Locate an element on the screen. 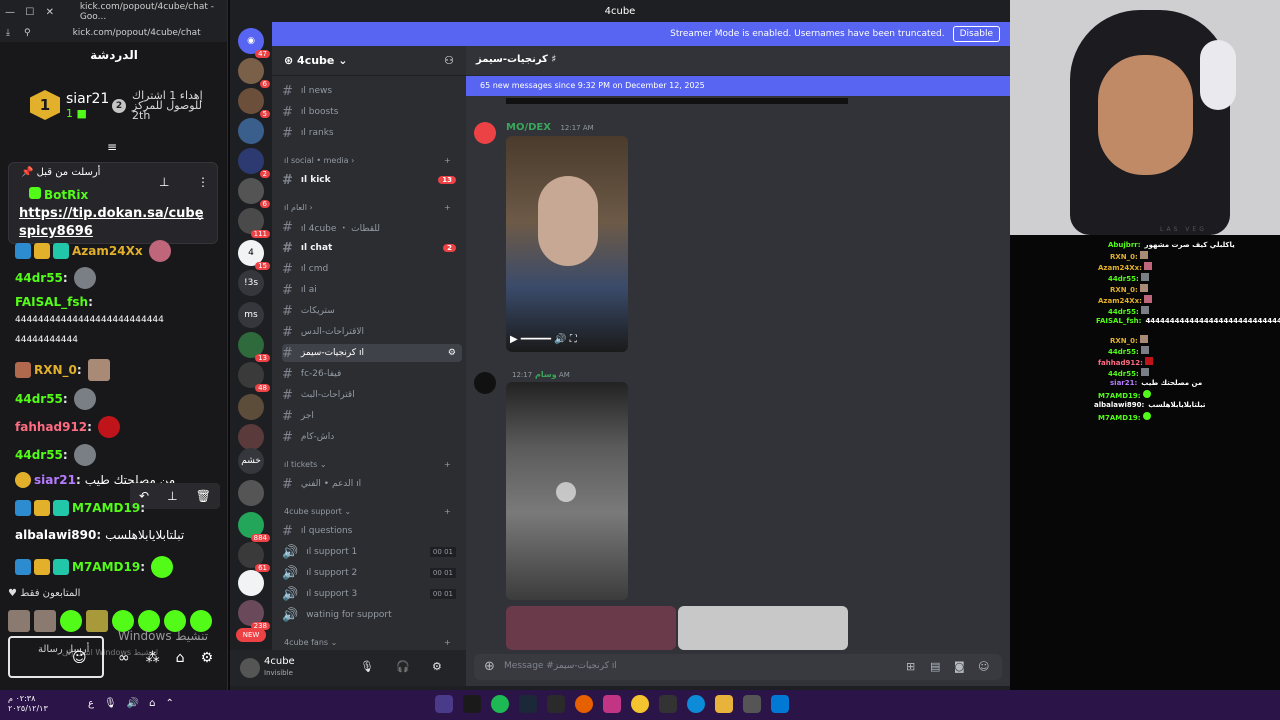 This screenshot has width=1280, height=720. headphones-icon: 🎧 is located at coordinates (403, 666).